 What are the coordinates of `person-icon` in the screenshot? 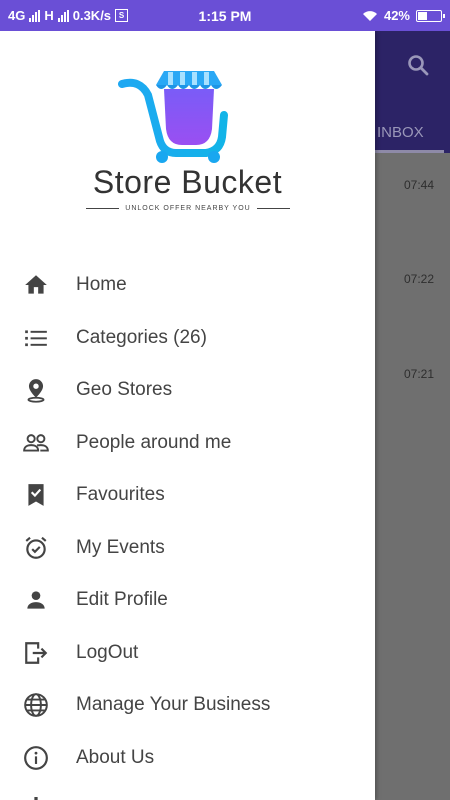 It's located at (36, 600).